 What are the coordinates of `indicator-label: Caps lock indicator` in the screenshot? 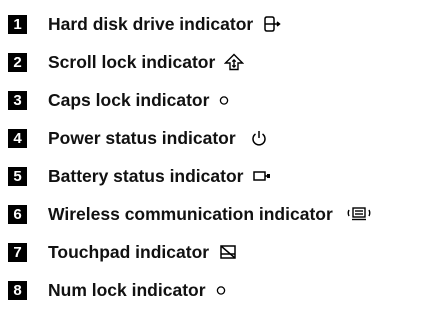 It's located at (129, 99).